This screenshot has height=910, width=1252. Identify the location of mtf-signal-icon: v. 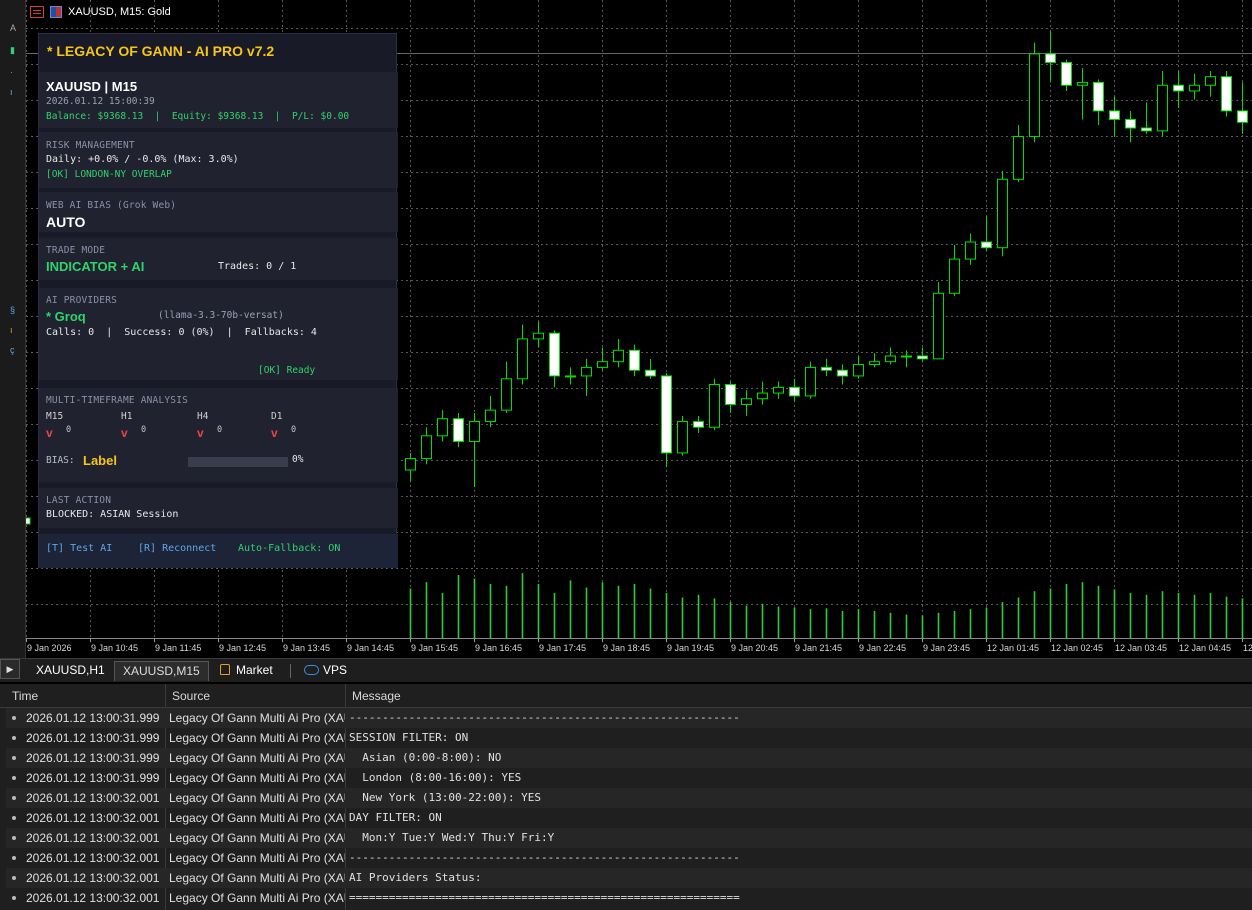
(200, 433).